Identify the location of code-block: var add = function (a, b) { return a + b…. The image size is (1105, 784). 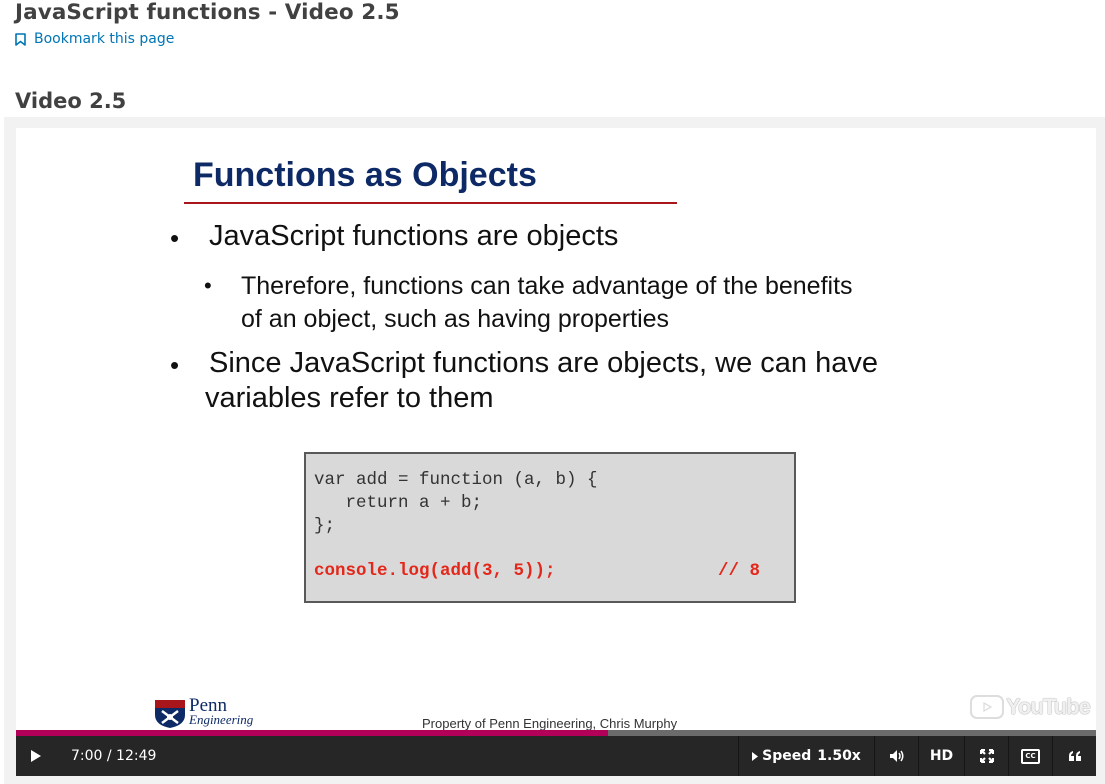
(550, 527).